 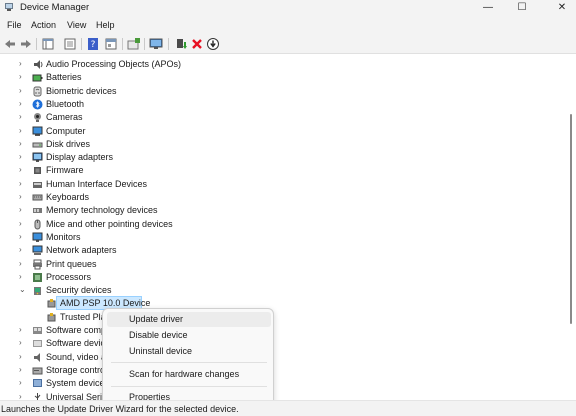 What do you see at coordinates (37, 371) in the screenshot?
I see `storage-icon` at bounding box center [37, 371].